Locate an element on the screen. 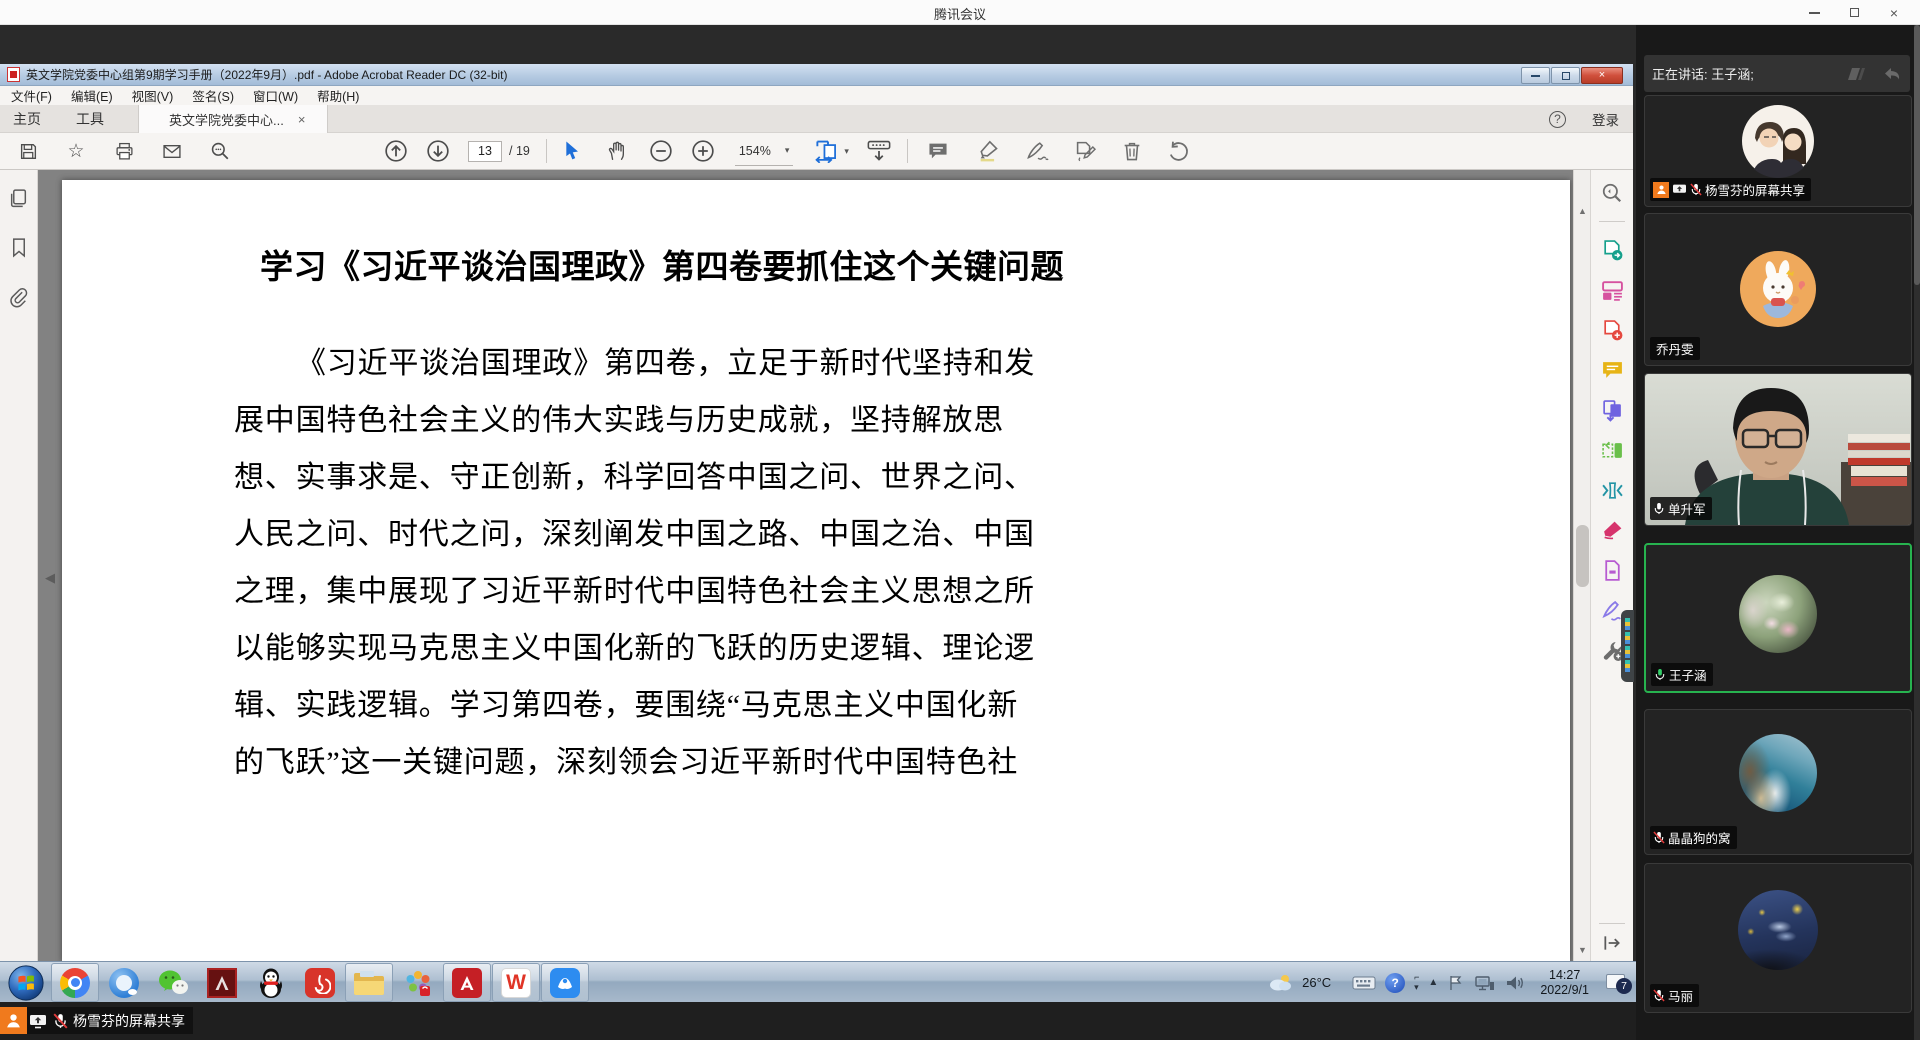  edit-pdf-tool-icon is located at coordinates (1612, 290).